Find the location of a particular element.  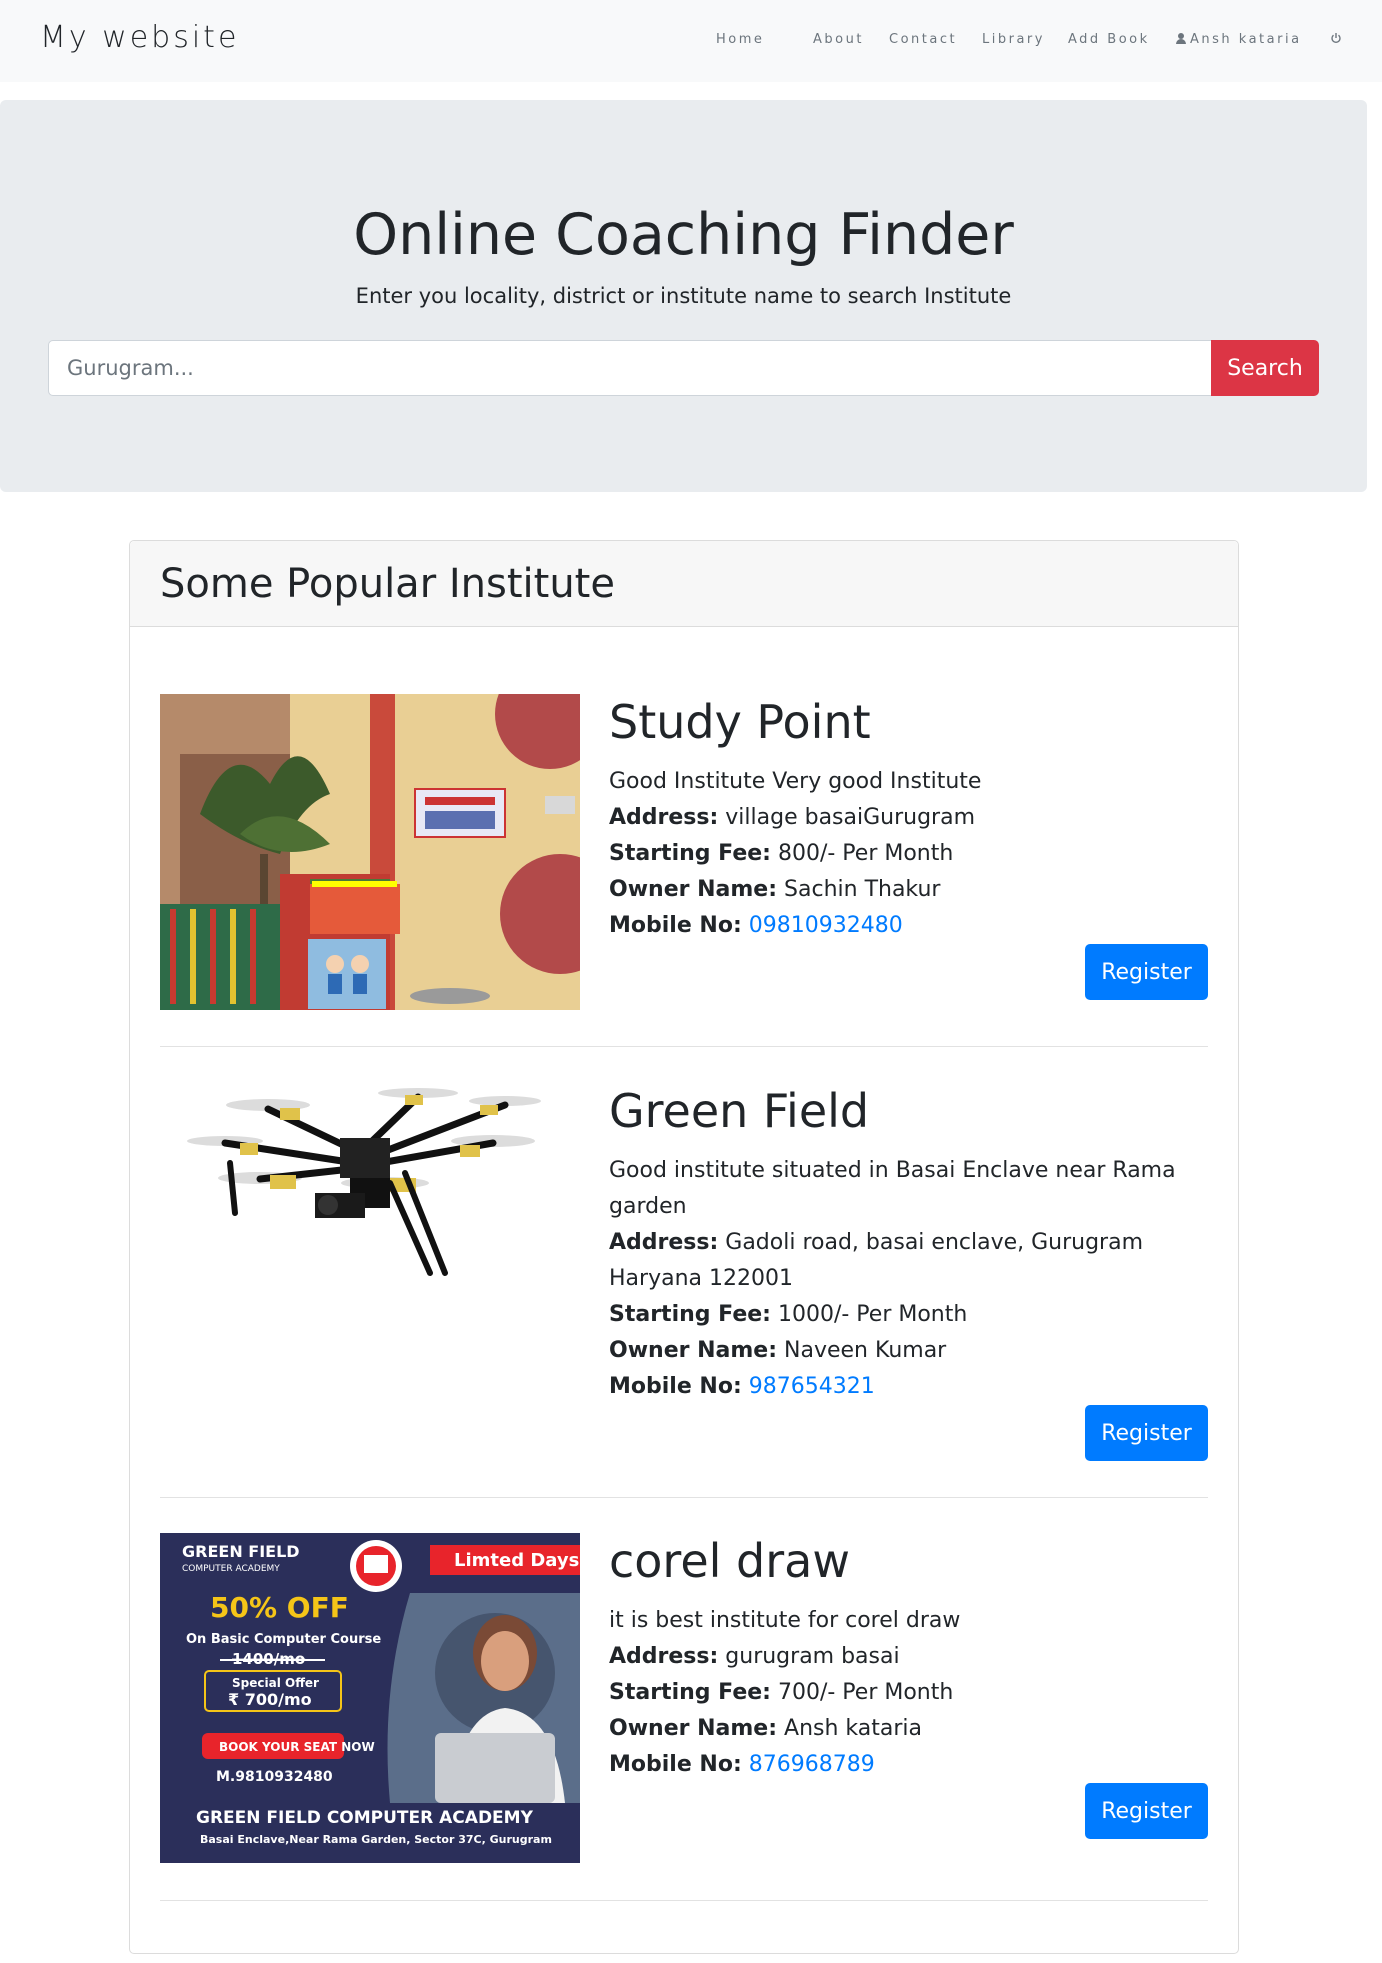

institute-mobile: Mobile No: 09810932480 is located at coordinates (909, 926).